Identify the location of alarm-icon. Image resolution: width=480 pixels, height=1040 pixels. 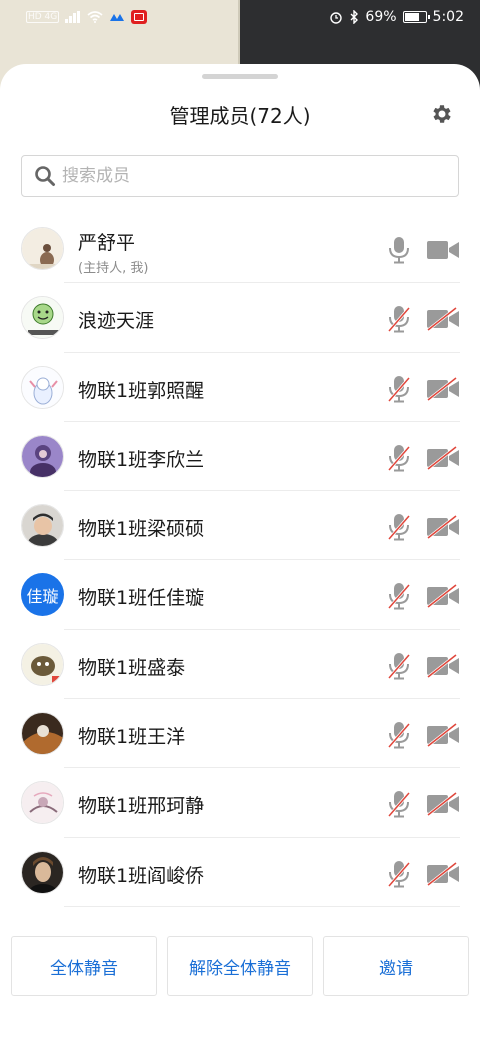
(336, 18).